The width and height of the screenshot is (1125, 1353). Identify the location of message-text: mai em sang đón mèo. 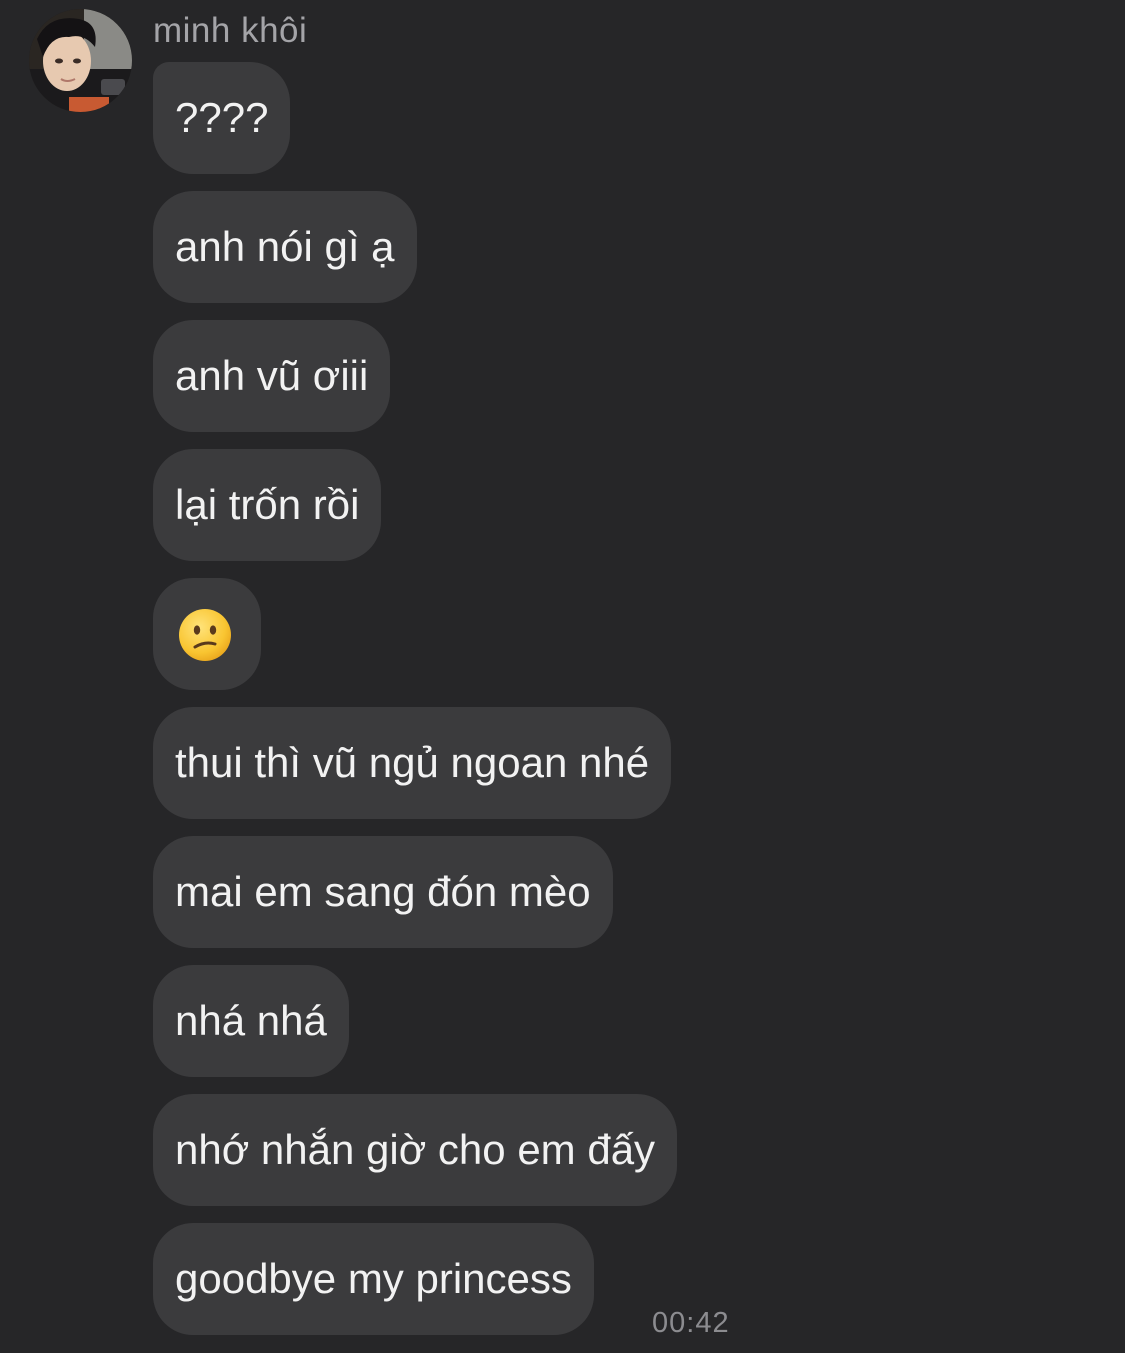
(383, 891).